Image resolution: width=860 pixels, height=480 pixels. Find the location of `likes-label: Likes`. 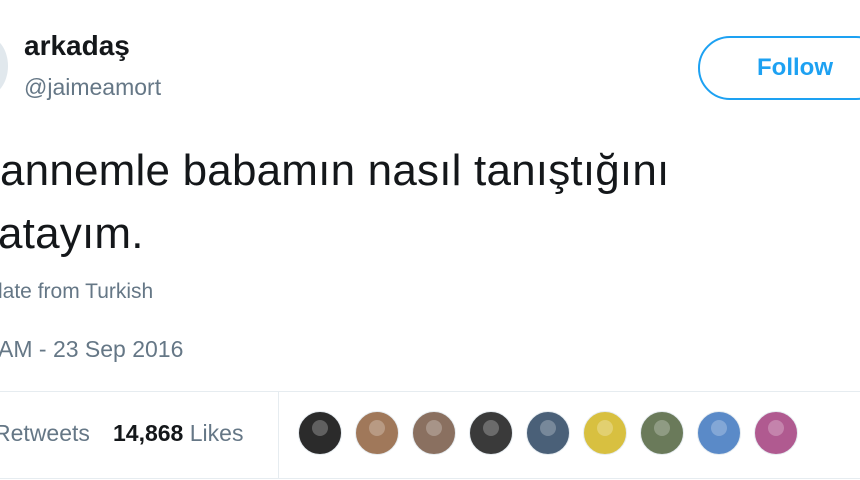

likes-label: Likes is located at coordinates (216, 433).